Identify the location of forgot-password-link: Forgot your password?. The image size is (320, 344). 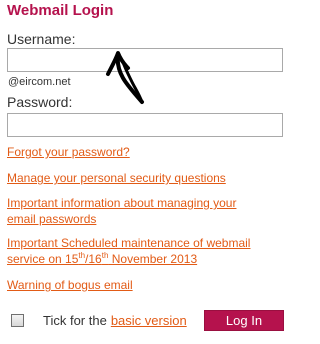
(68, 152).